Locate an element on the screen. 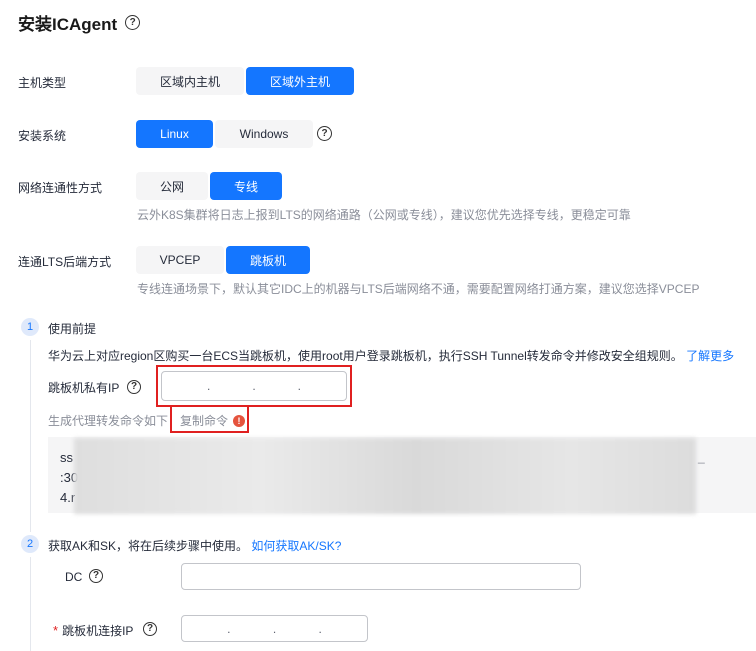 This screenshot has width=756, height=651. learn-more-link: 了解更多 is located at coordinates (710, 356).